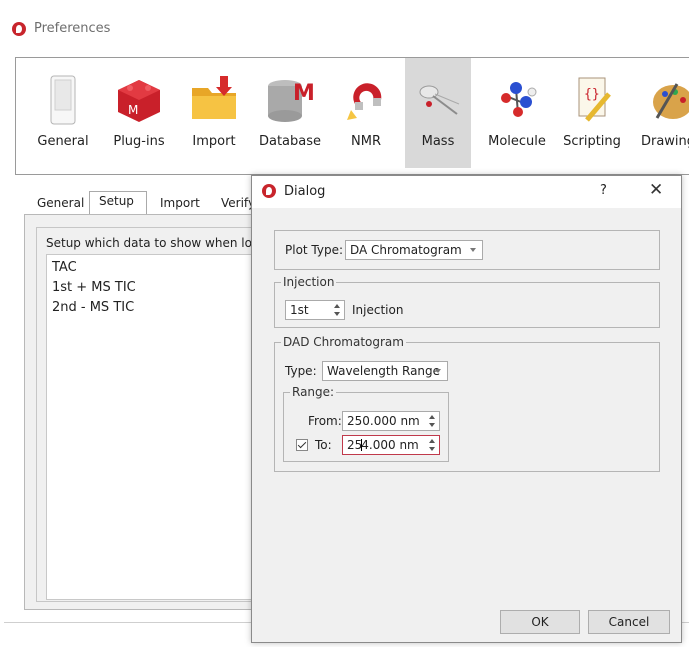 Image resolution: width=689 pixels, height=647 pixels. I want to click on toolbar-item-import: Import, so click(214, 113).